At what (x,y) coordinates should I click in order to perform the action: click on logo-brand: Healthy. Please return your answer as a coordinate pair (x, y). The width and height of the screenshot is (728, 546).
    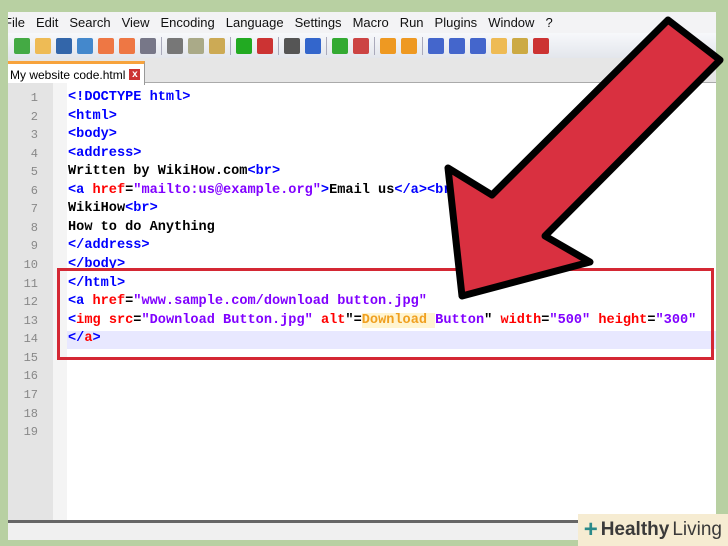
    Looking at the image, I should click on (635, 529).